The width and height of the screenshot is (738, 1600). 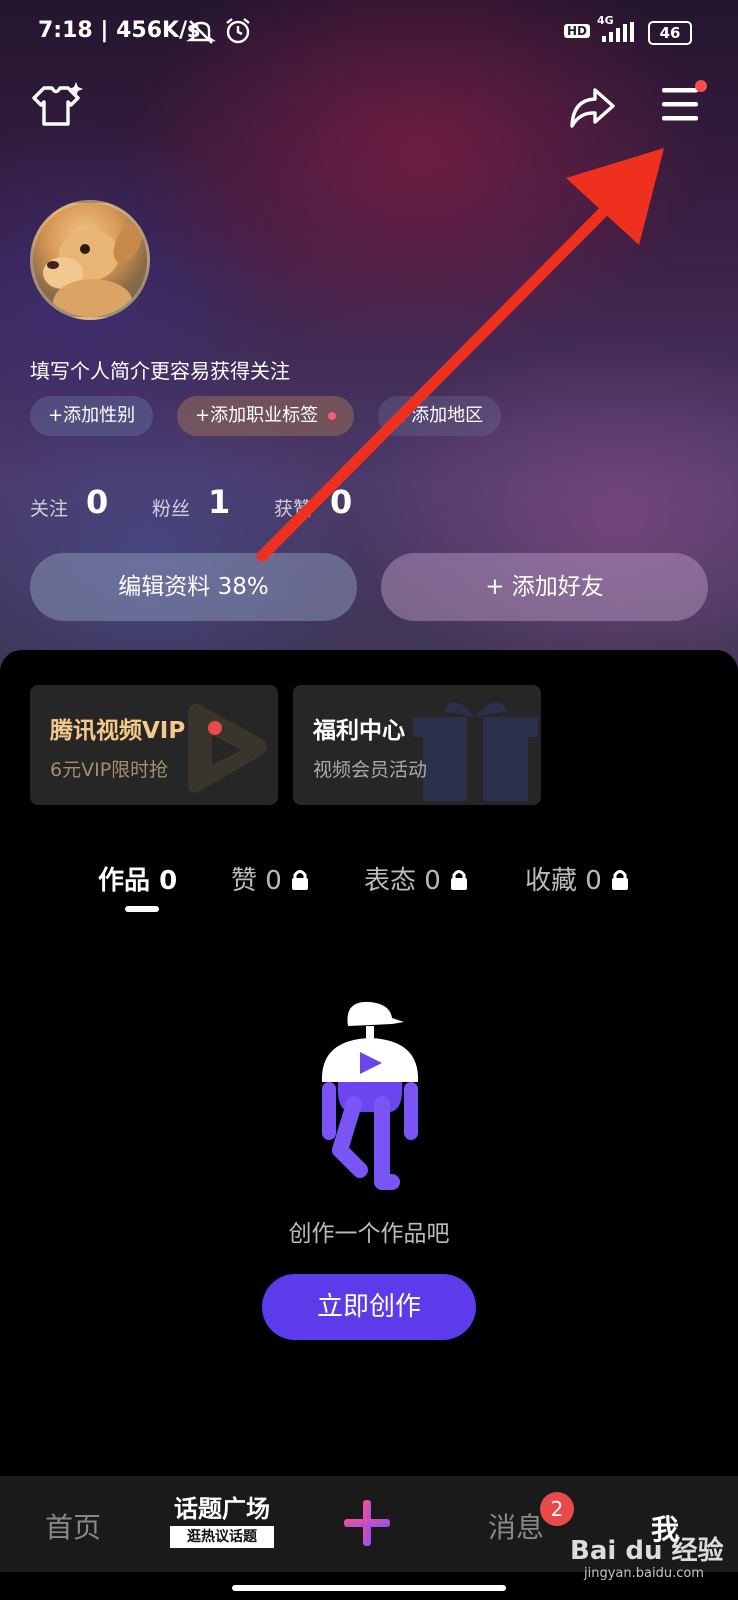 I want to click on create-now-button: 立即创作, so click(x=369, y=1307).